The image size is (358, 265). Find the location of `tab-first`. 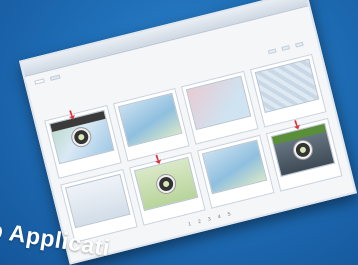

tab-first is located at coordinates (39, 81).